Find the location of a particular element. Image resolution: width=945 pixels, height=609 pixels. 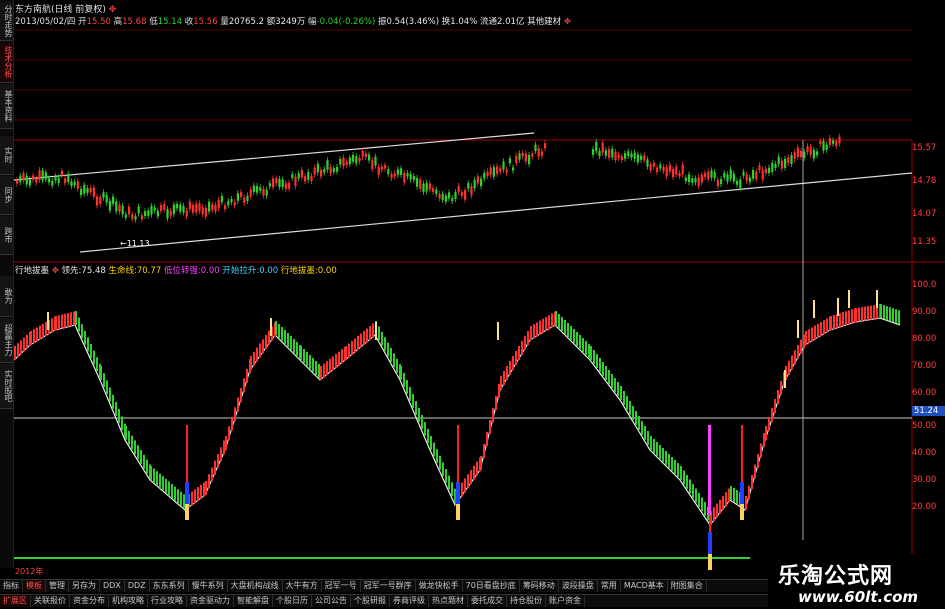

tab-item: 资金分布 is located at coordinates (89, 601).